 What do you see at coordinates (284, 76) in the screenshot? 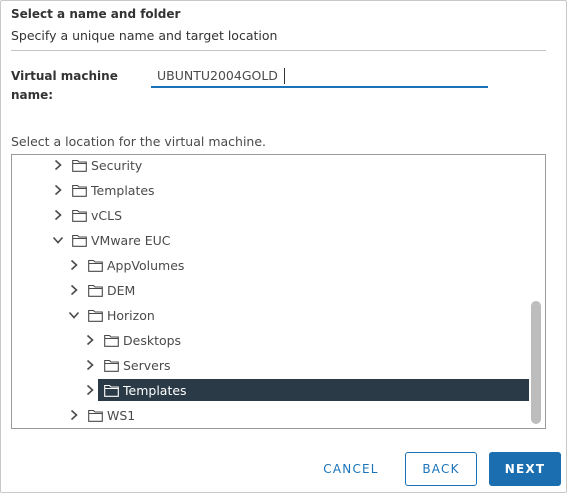
I see `text-caret` at bounding box center [284, 76].